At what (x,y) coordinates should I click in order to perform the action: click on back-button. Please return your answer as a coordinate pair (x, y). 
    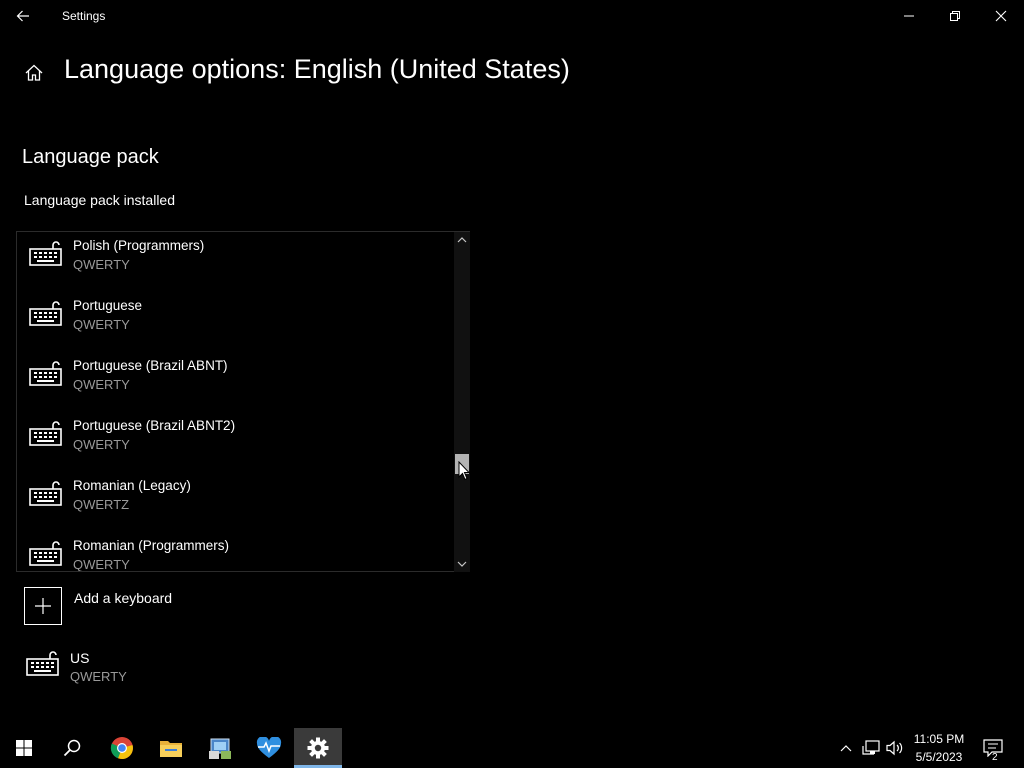
    Looking at the image, I should click on (23, 16).